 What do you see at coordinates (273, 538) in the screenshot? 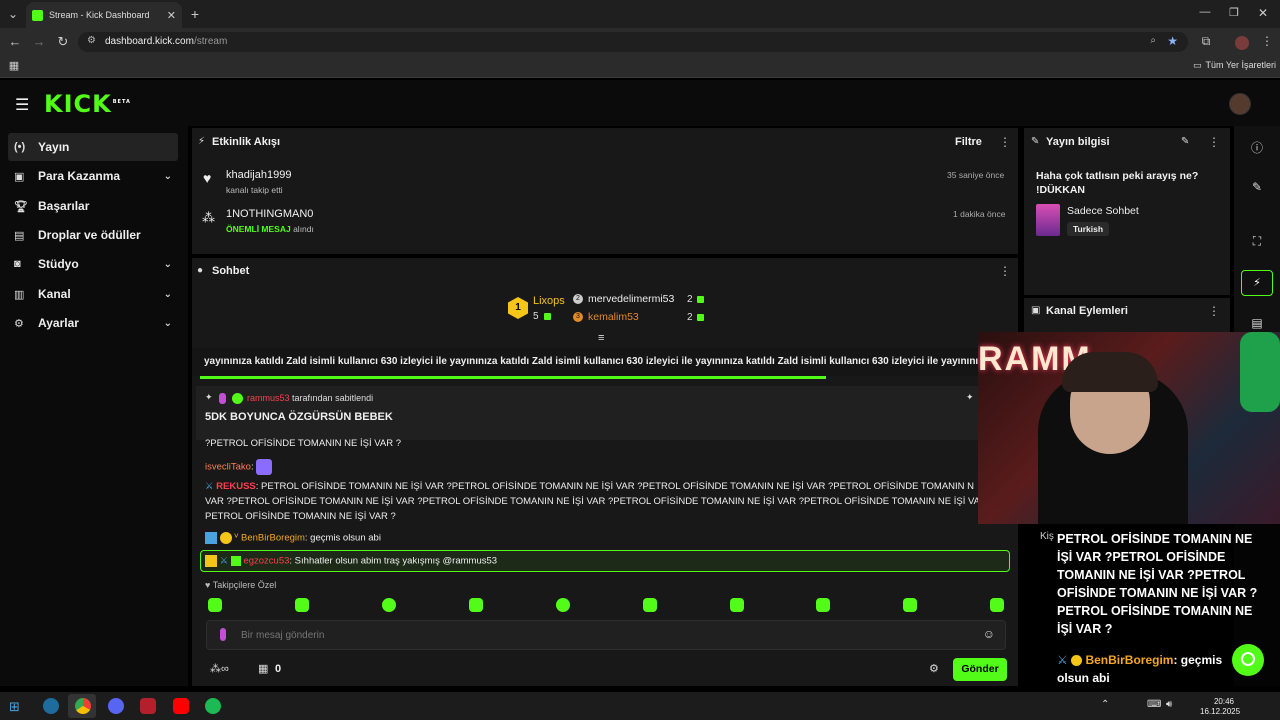
I see `chat-username: BenBirBoregim` at bounding box center [273, 538].